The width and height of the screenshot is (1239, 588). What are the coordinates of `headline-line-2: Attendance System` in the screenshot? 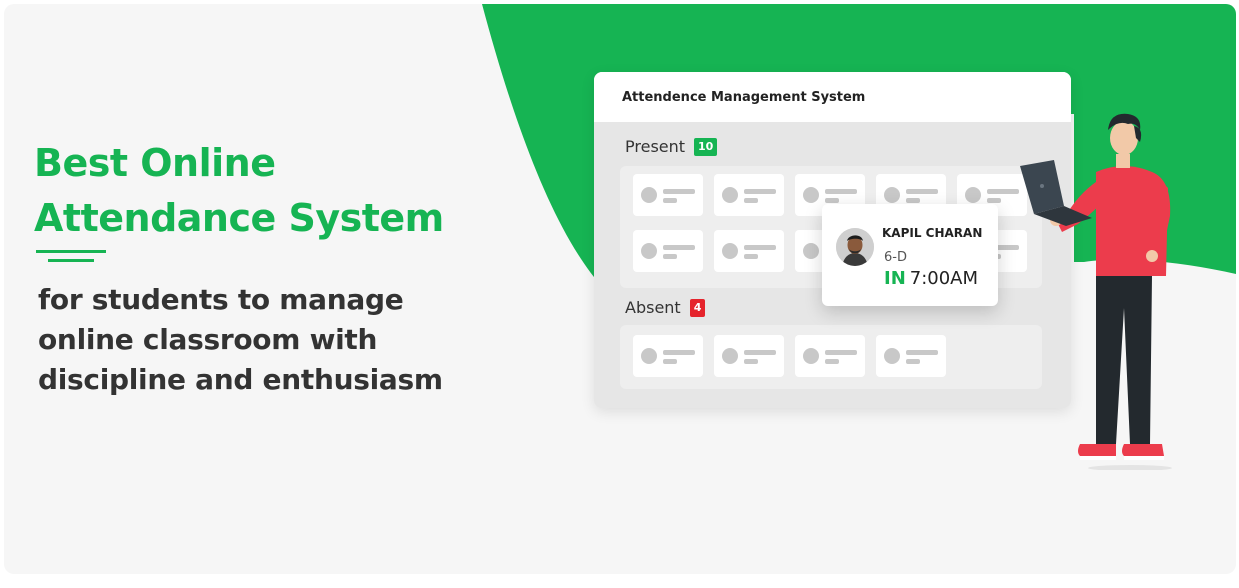 It's located at (239, 218).